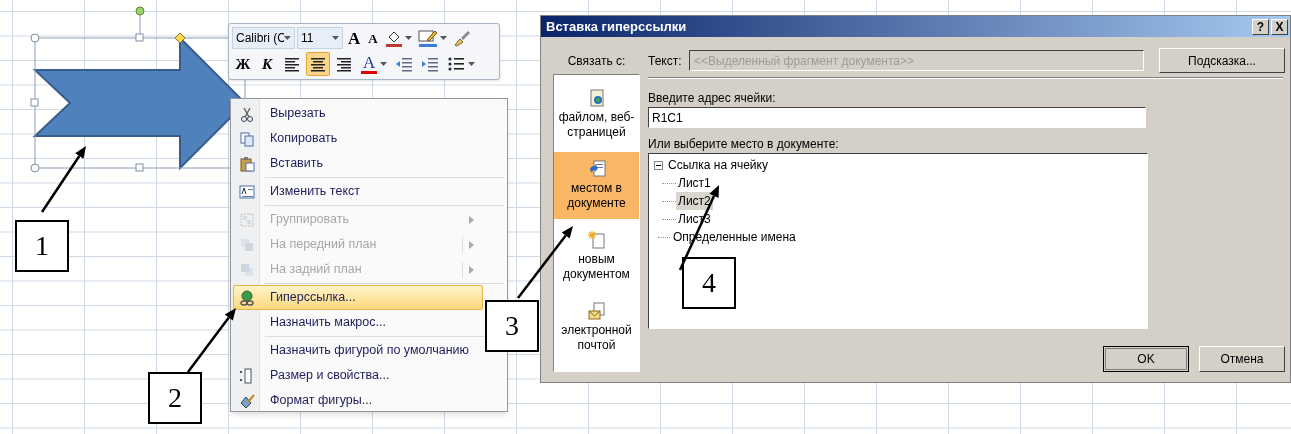 Image resolution: width=1291 pixels, height=434 pixels. Describe the element at coordinates (744, 143) in the screenshot. I see `field-label: Или выберите место в документе:` at that location.